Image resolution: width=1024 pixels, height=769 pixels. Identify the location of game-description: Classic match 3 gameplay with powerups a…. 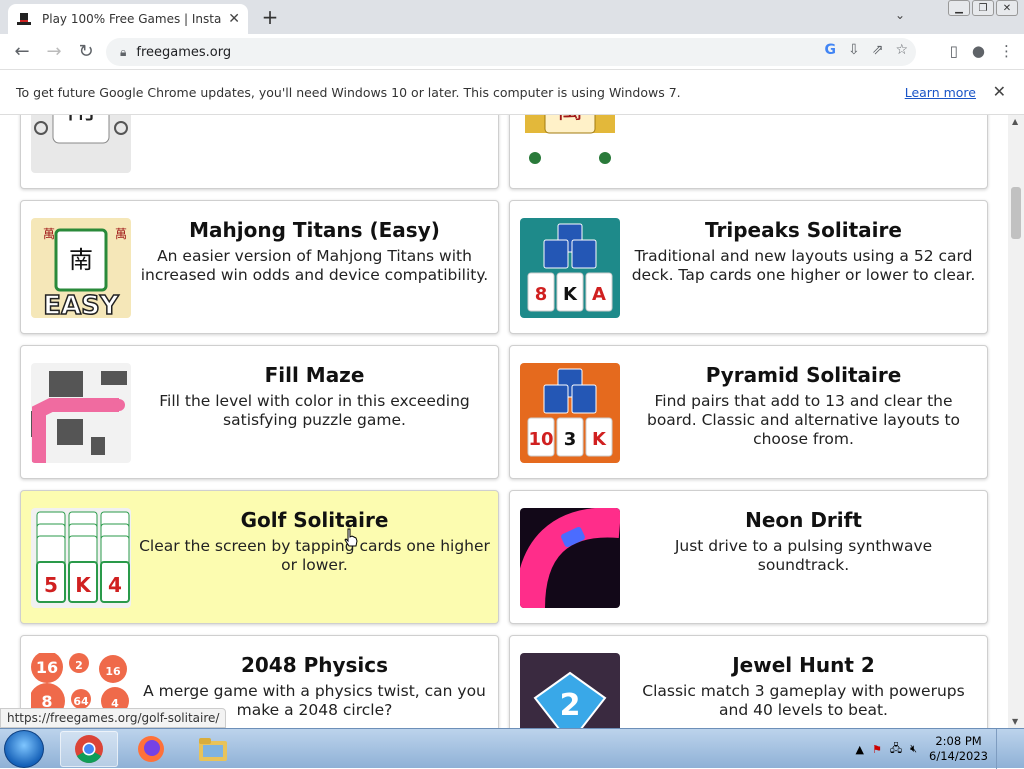
(803, 700).